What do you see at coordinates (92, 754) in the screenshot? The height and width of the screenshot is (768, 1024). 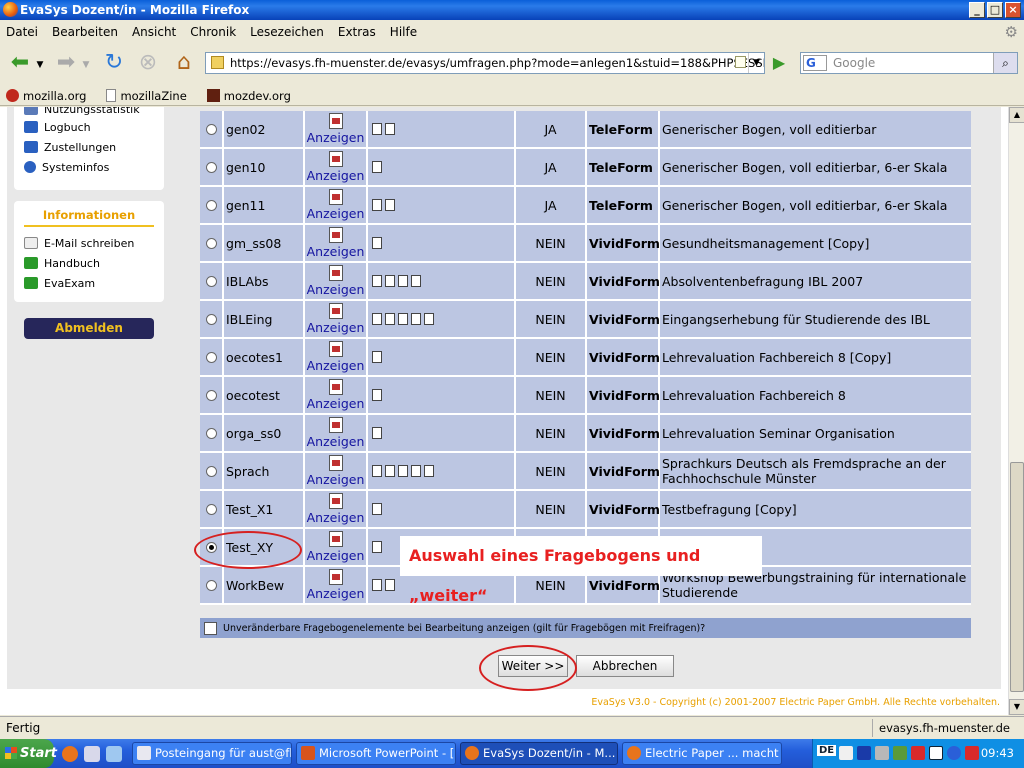 I see `quicklaunch-outlook-icon` at bounding box center [92, 754].